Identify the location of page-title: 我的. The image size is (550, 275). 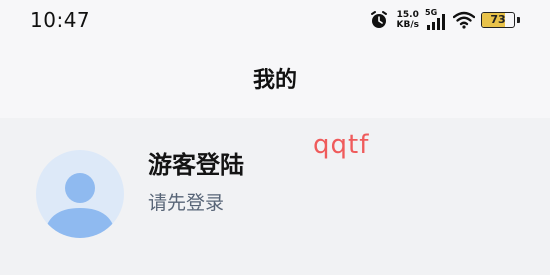
(274, 80).